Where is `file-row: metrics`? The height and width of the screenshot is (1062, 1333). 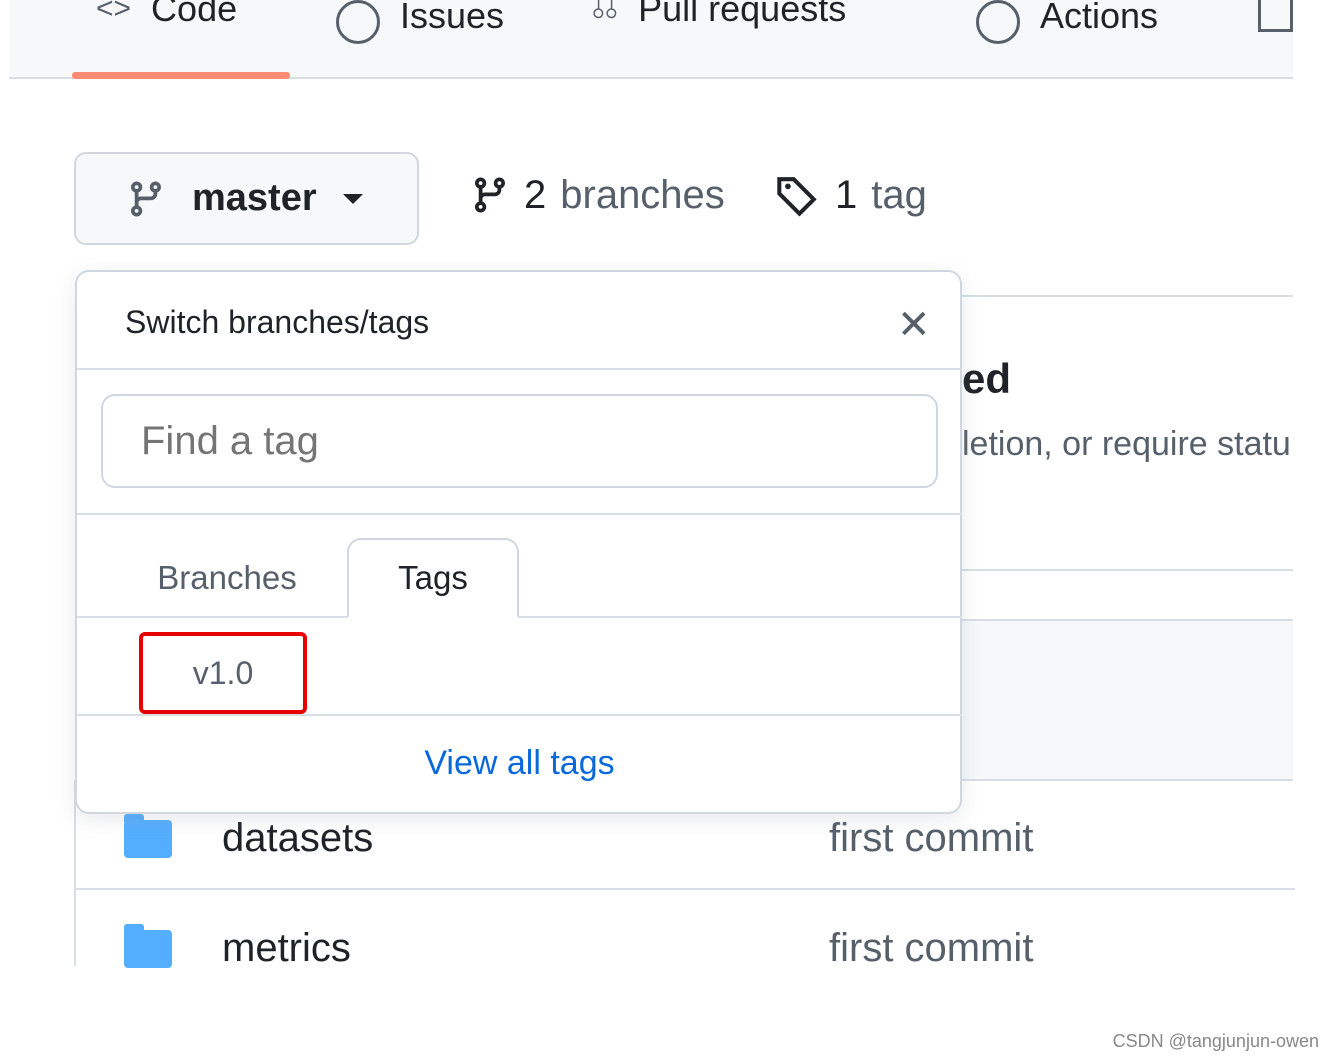
file-row: metrics is located at coordinates (237, 947).